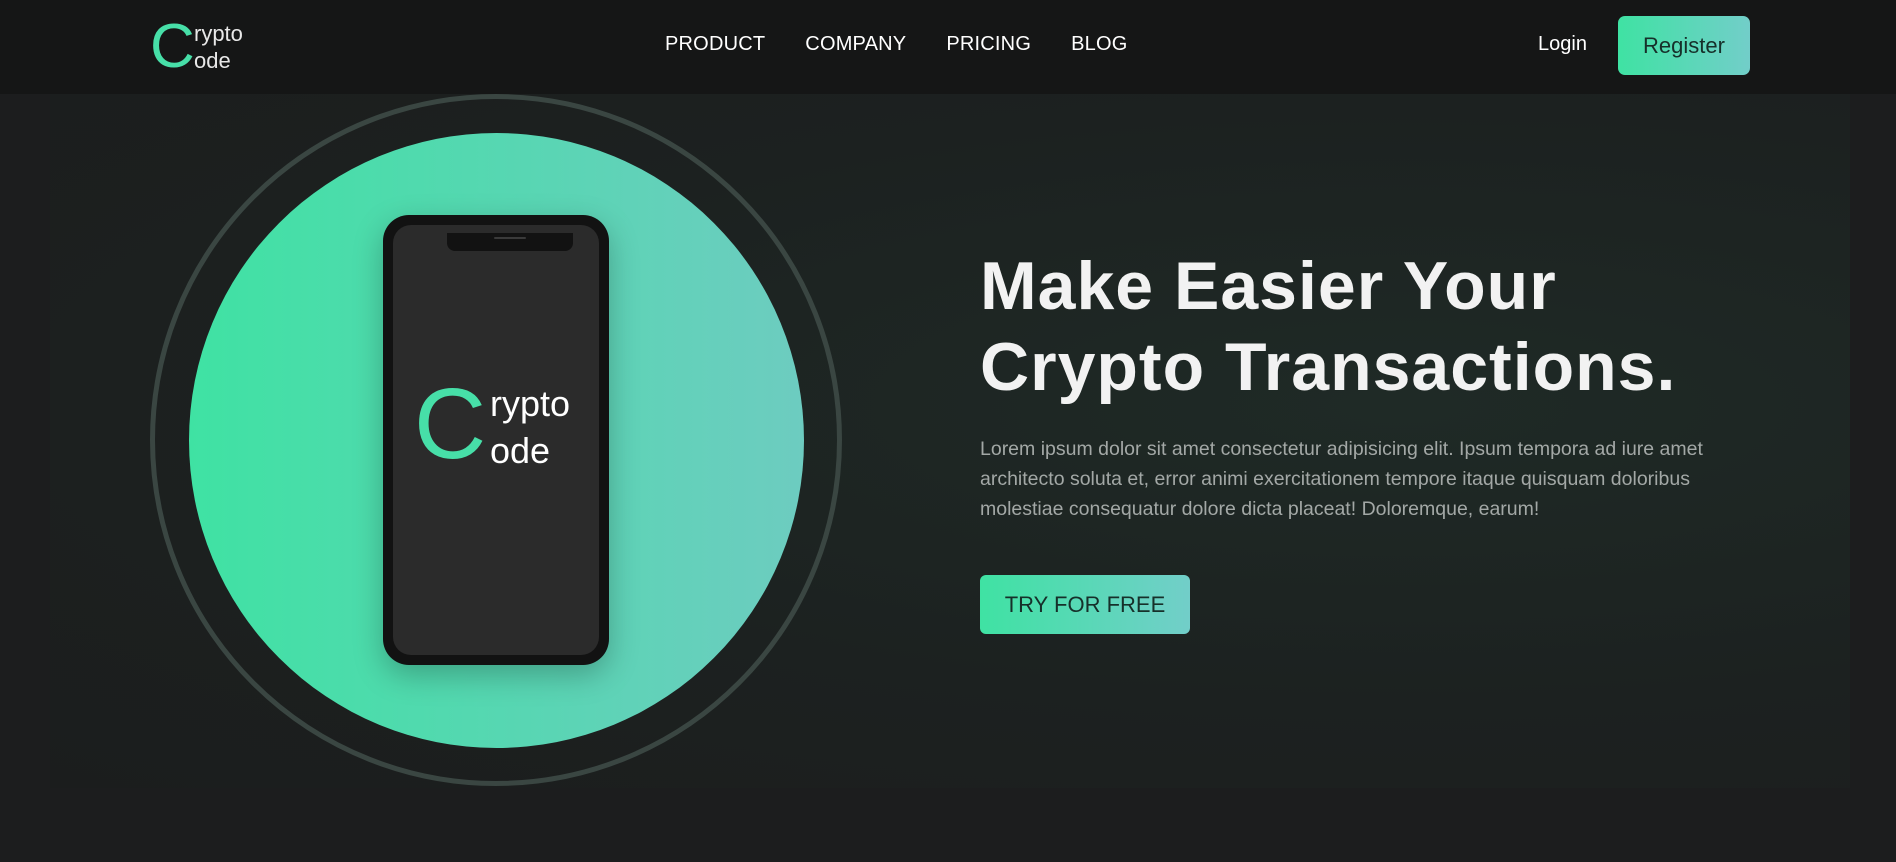 This screenshot has width=1896, height=862. I want to click on logo-line-1: rypto, so click(218, 33).